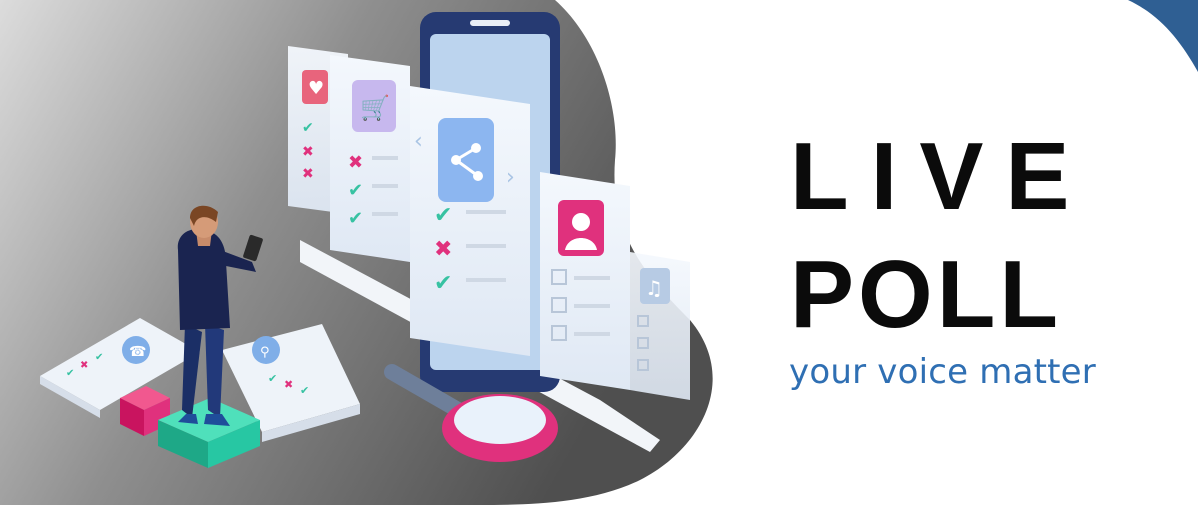  Describe the element at coordinates (585, 281) in the screenshot. I see `poll-card-user` at that location.